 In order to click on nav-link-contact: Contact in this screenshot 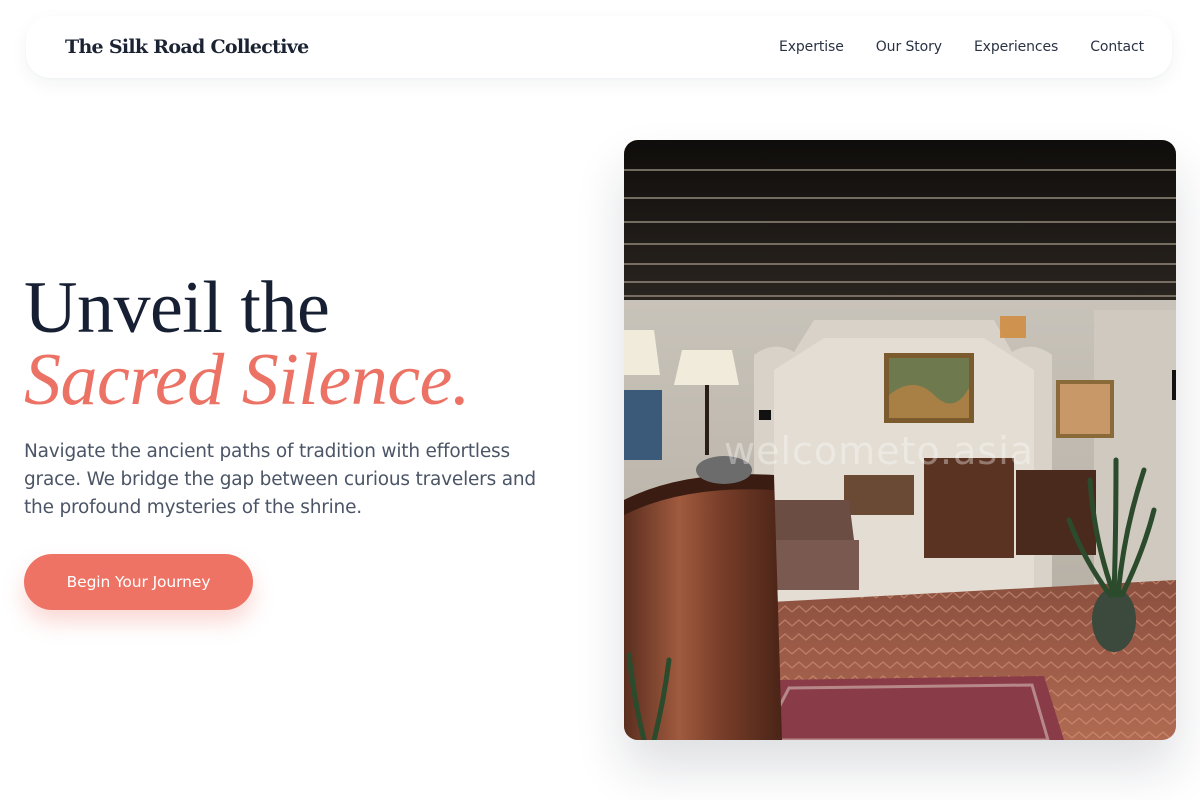, I will do `click(1117, 47)`.